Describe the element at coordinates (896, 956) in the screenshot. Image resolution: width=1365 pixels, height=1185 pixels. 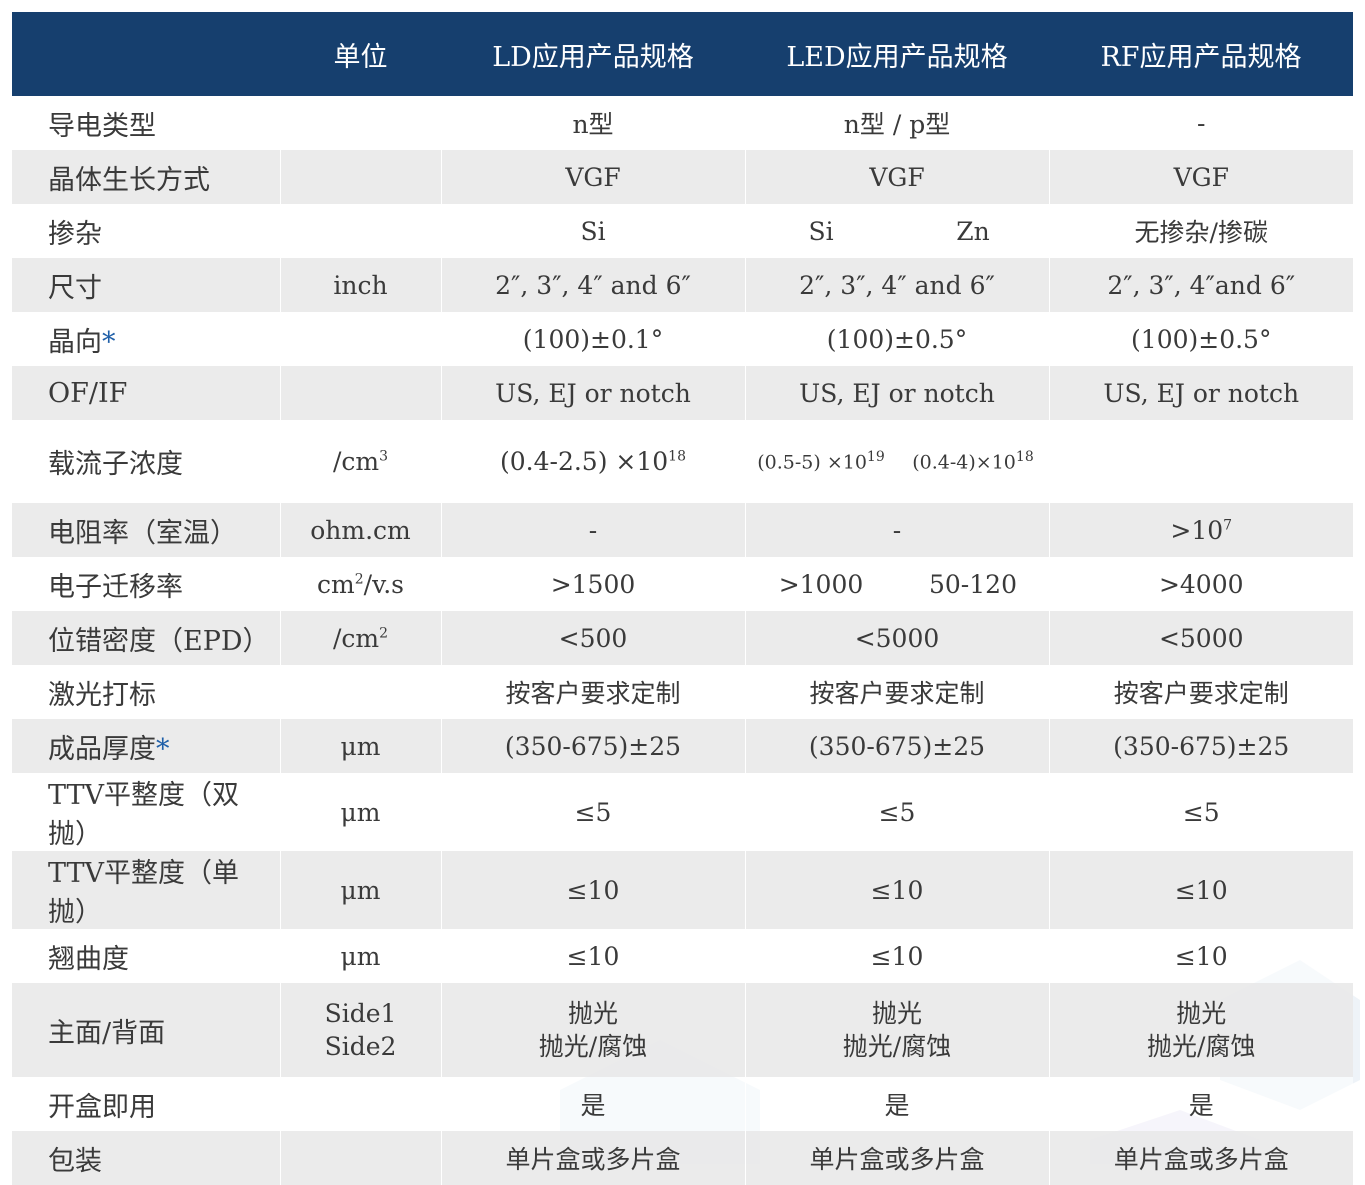
I see `led-cell: ≤10` at that location.